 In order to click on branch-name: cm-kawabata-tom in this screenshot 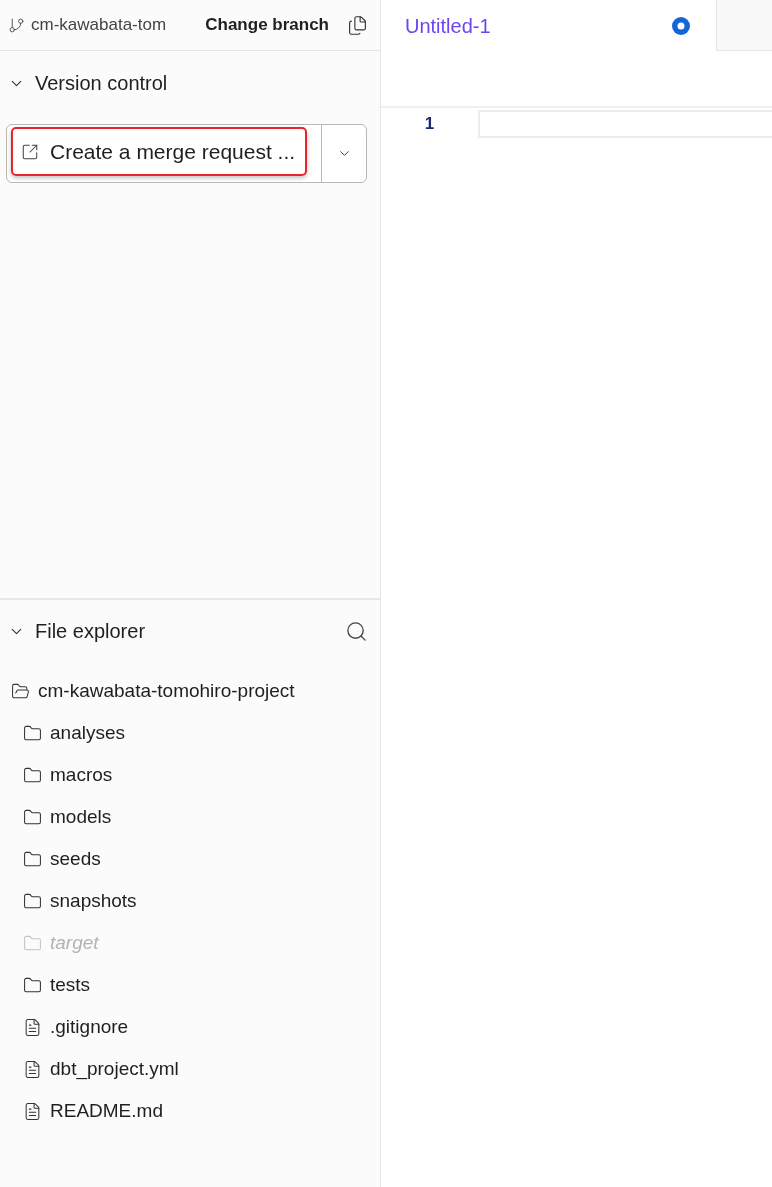, I will do `click(99, 25)`.